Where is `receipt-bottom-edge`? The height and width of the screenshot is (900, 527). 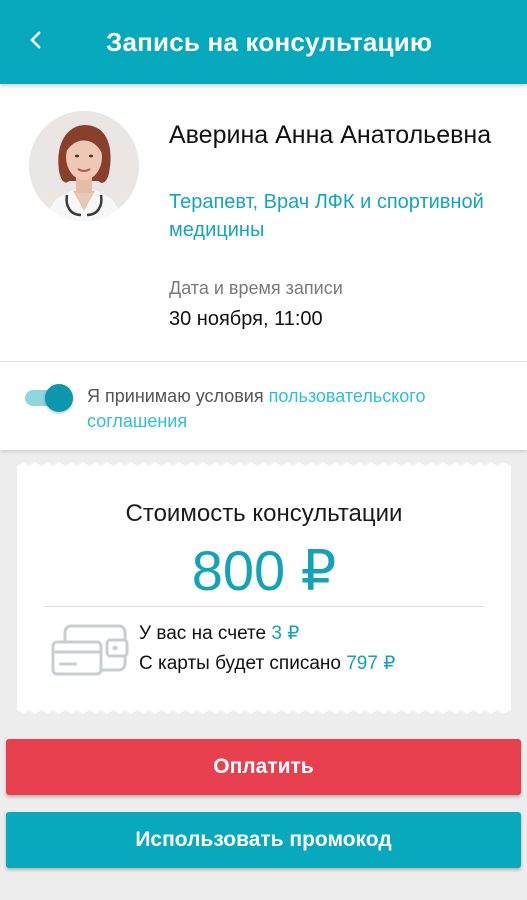 receipt-bottom-edge is located at coordinates (264, 710).